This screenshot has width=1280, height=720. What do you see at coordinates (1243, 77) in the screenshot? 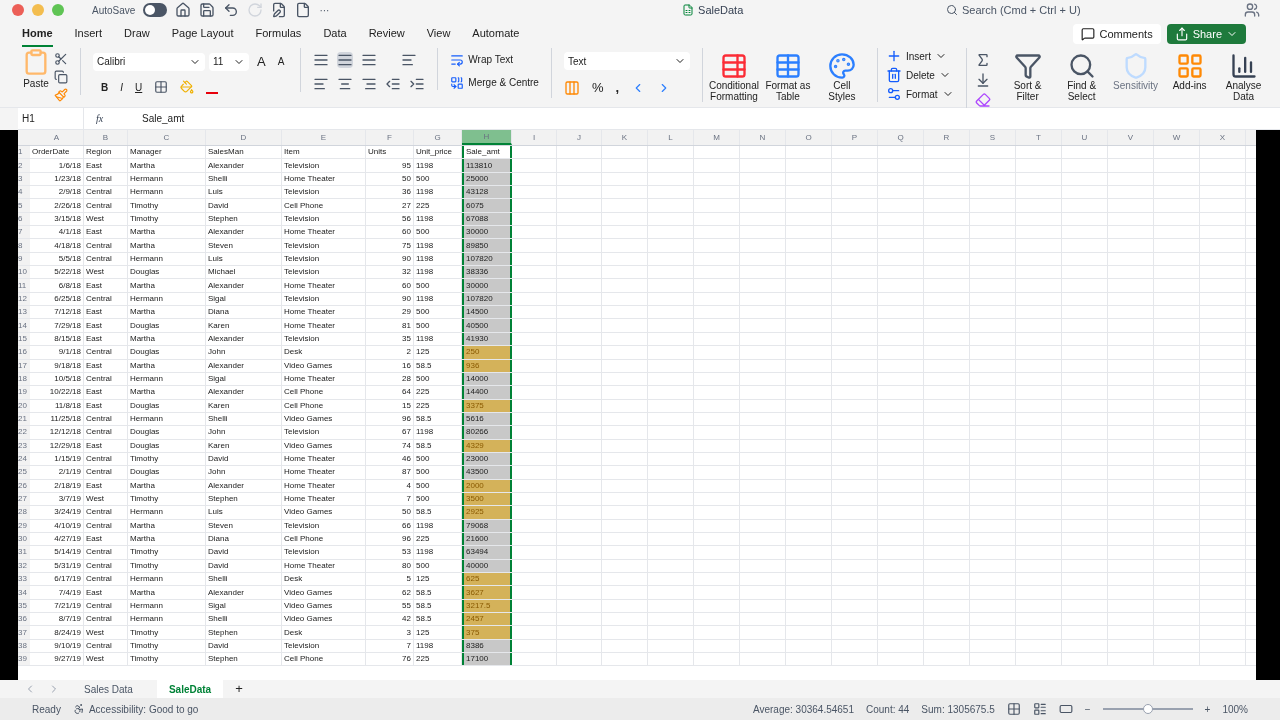
I see `ribbon-button: Analyse Data` at bounding box center [1243, 77].